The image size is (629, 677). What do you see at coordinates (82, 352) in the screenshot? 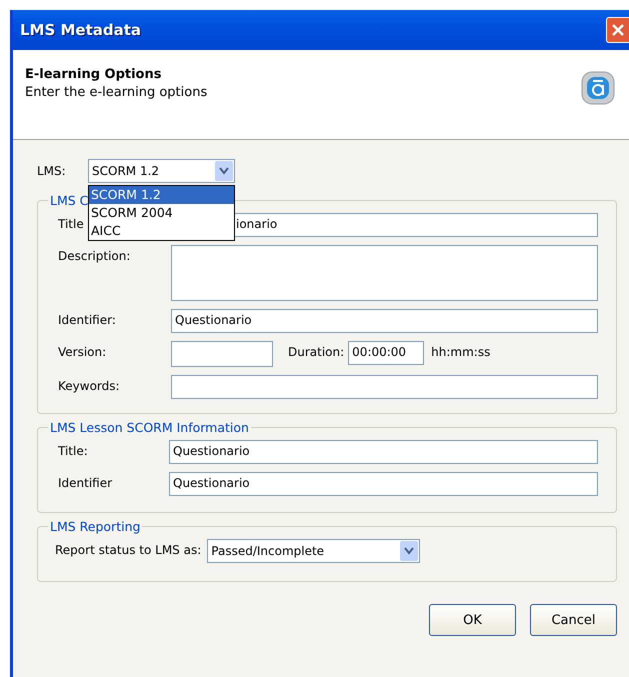
I see `field-label: Version:` at bounding box center [82, 352].